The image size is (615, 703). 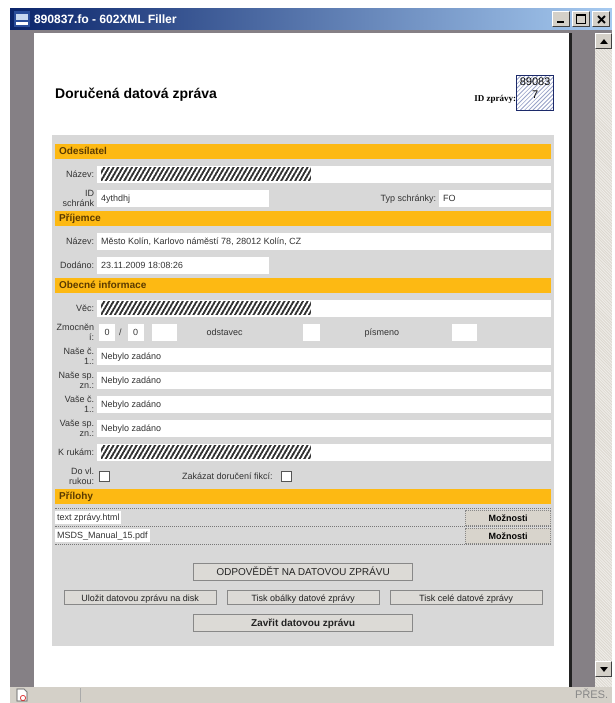 I want to click on checkbox-label: Zakázat doručení fikcí:, so click(x=227, y=476).